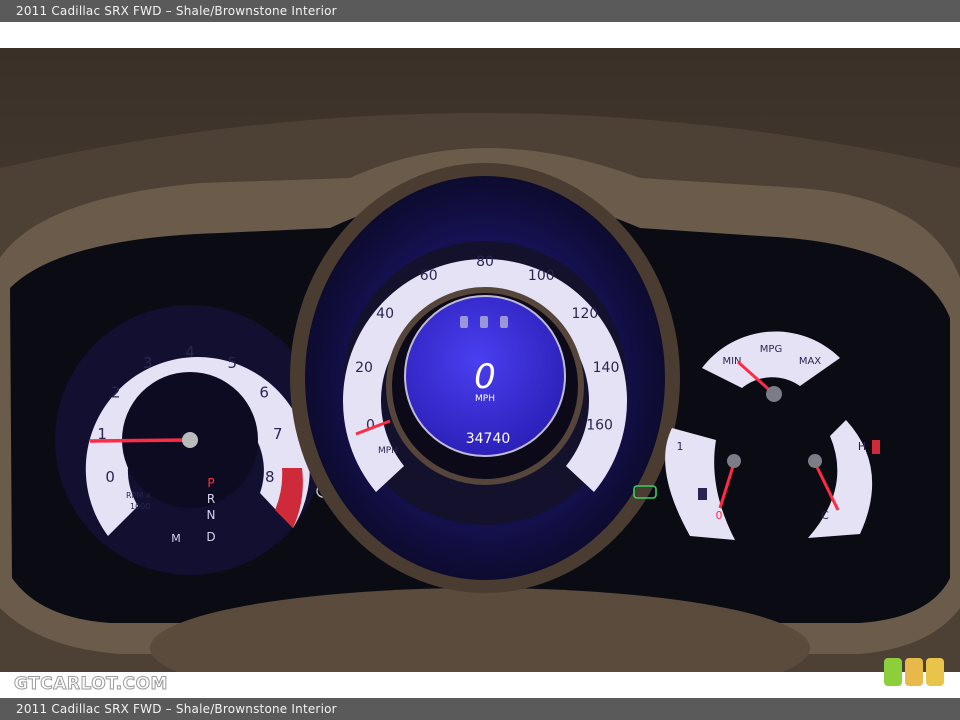  Describe the element at coordinates (606, 368) in the screenshot. I see `speed-tick-140: 140` at that location.